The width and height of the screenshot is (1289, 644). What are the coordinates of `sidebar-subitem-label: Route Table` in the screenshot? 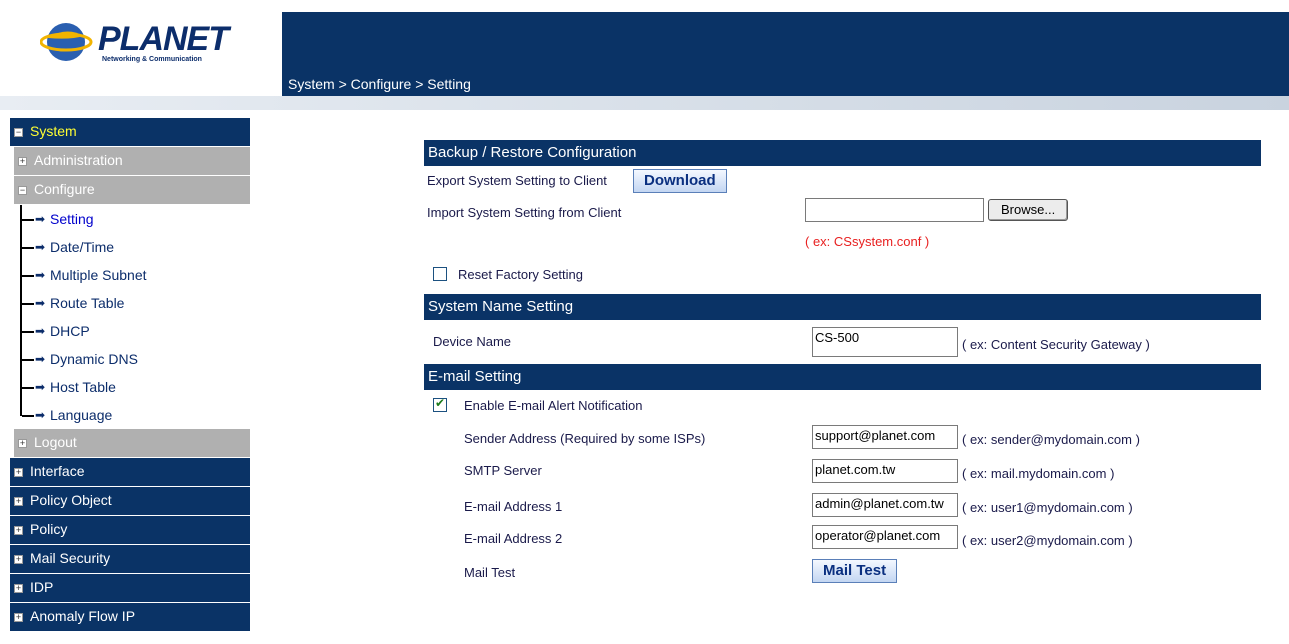 It's located at (87, 303).